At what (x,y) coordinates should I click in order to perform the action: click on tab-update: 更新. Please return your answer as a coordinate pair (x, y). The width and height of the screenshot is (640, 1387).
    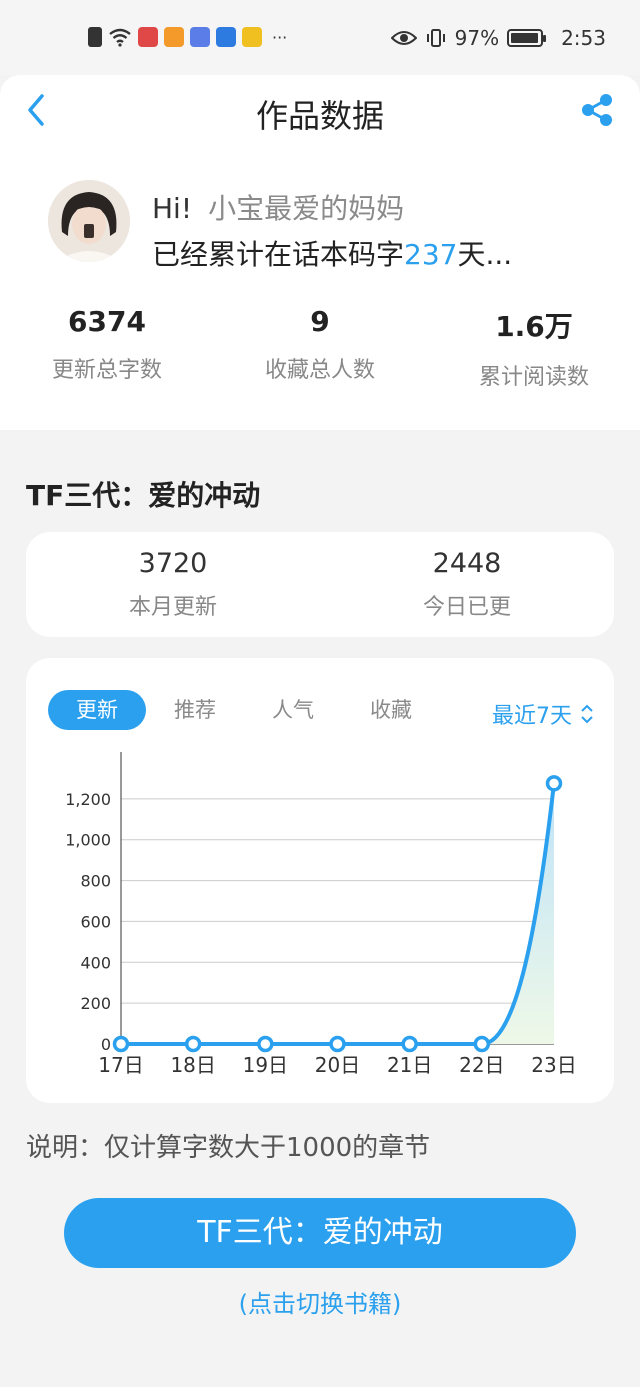
    Looking at the image, I should click on (97, 710).